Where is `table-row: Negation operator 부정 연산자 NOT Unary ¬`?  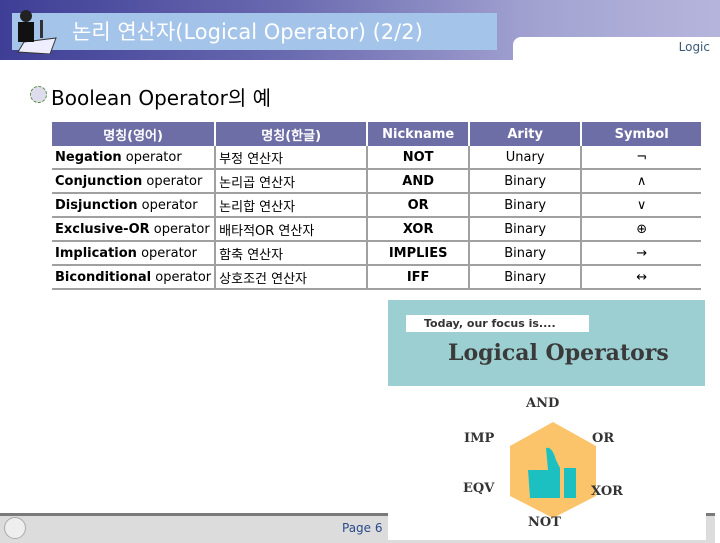
table-row: Negation operator 부정 연산자 NOT Unary ¬ is located at coordinates (377, 158).